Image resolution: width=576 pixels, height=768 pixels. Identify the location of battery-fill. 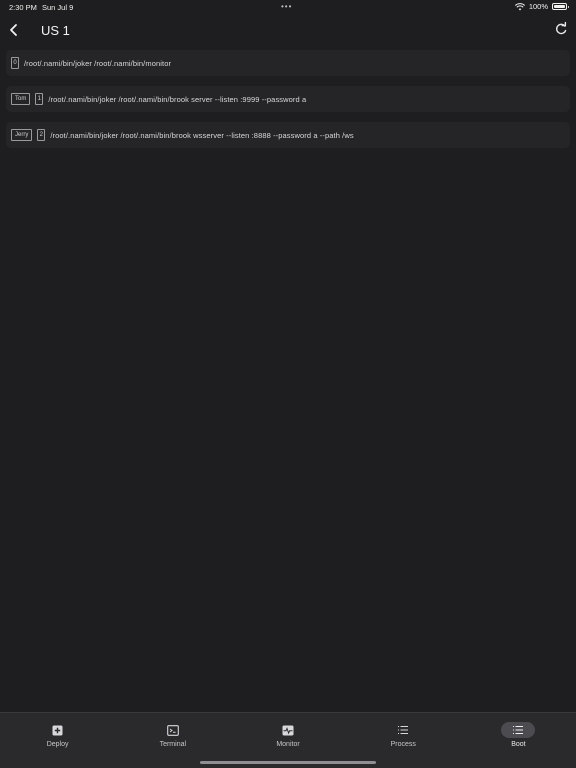
(559, 6).